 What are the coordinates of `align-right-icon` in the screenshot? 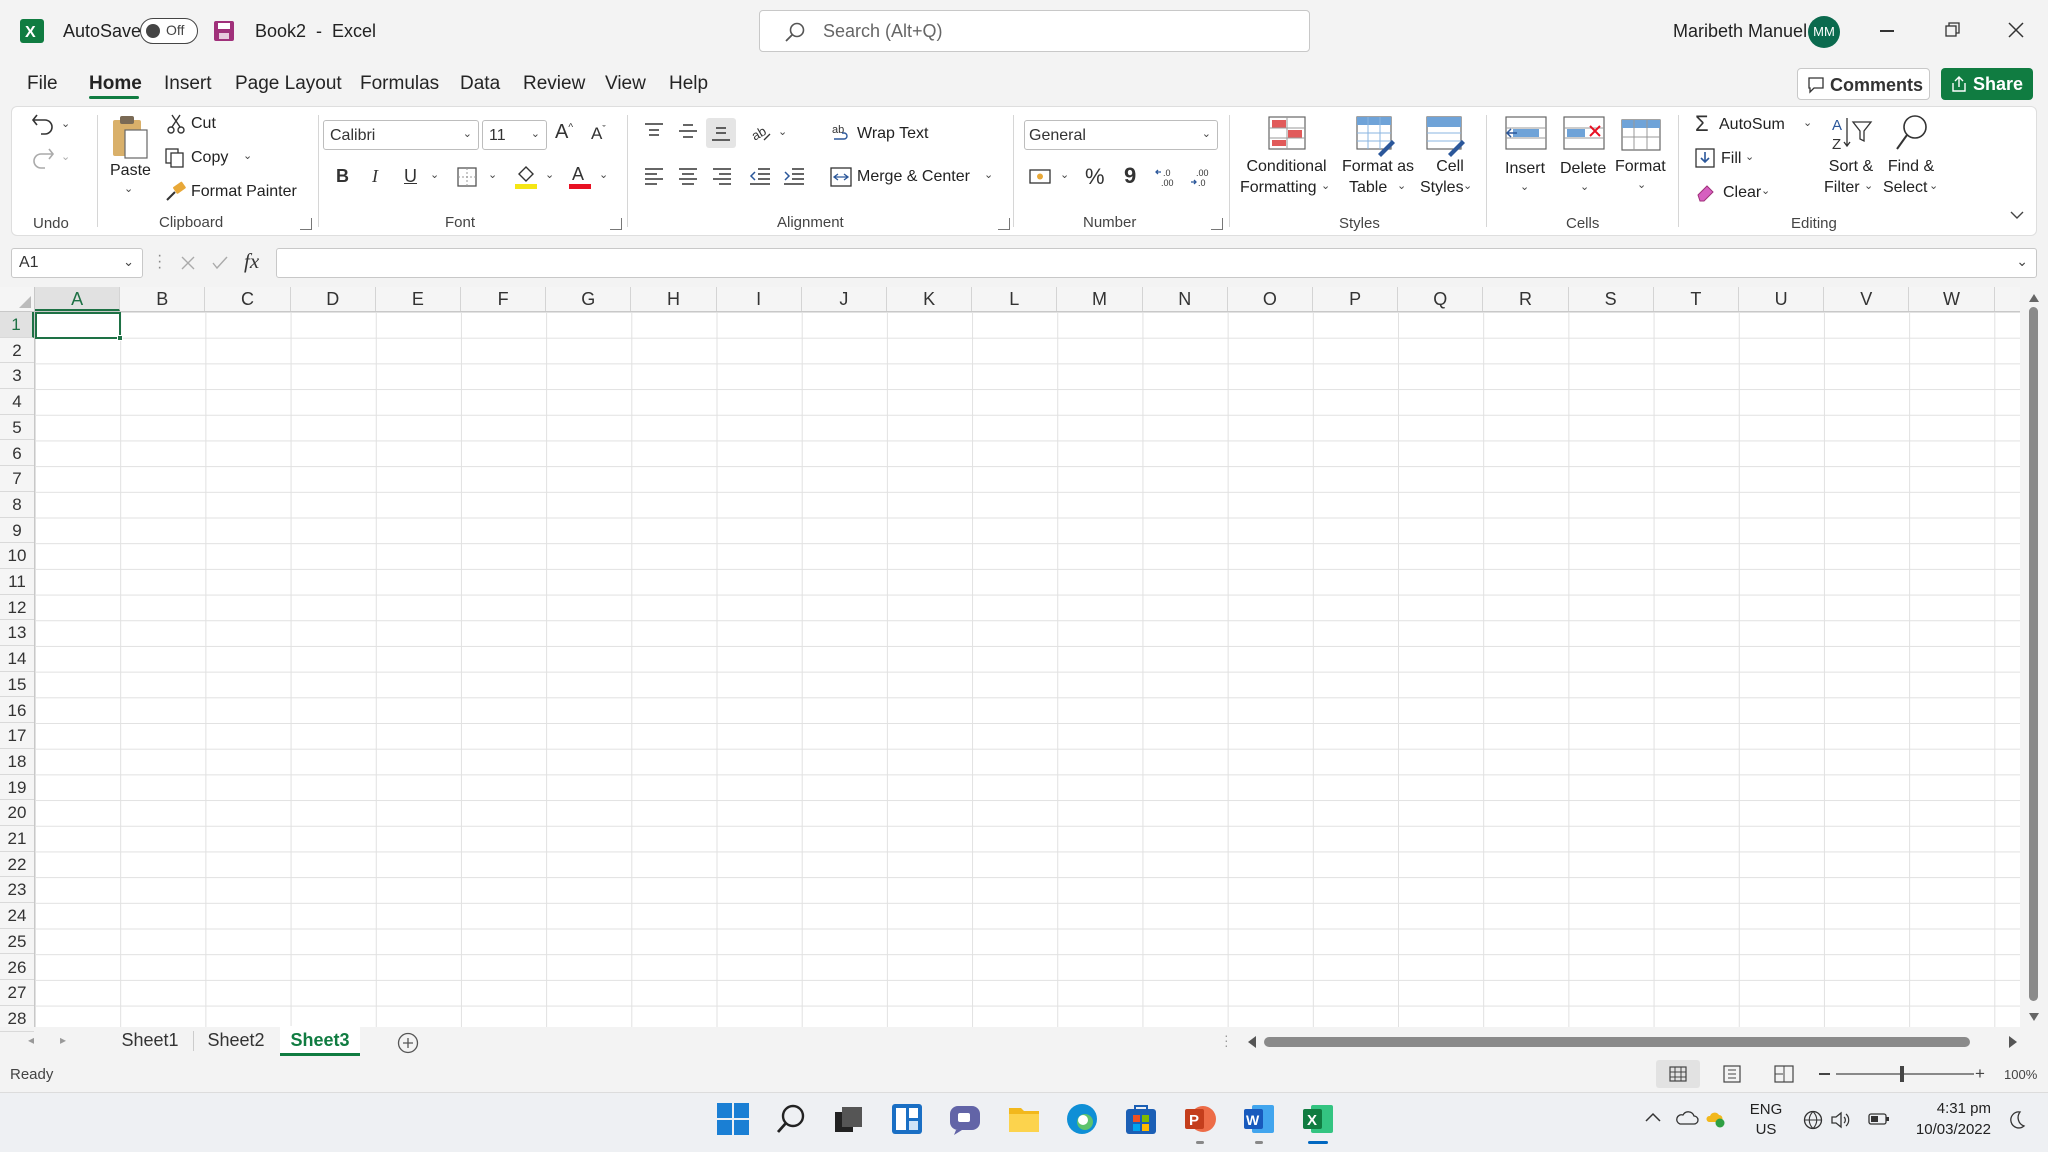 It's located at (722, 176).